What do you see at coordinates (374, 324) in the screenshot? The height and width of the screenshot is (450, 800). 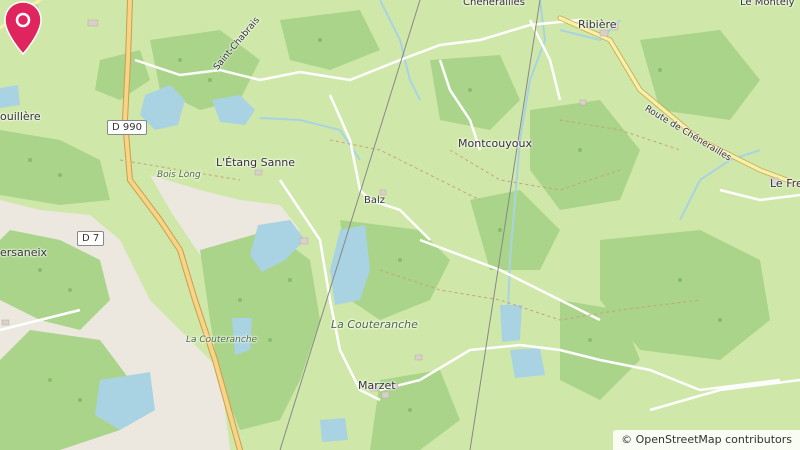 I see `feature-label-la-couteranche: La Couteranche` at bounding box center [374, 324].